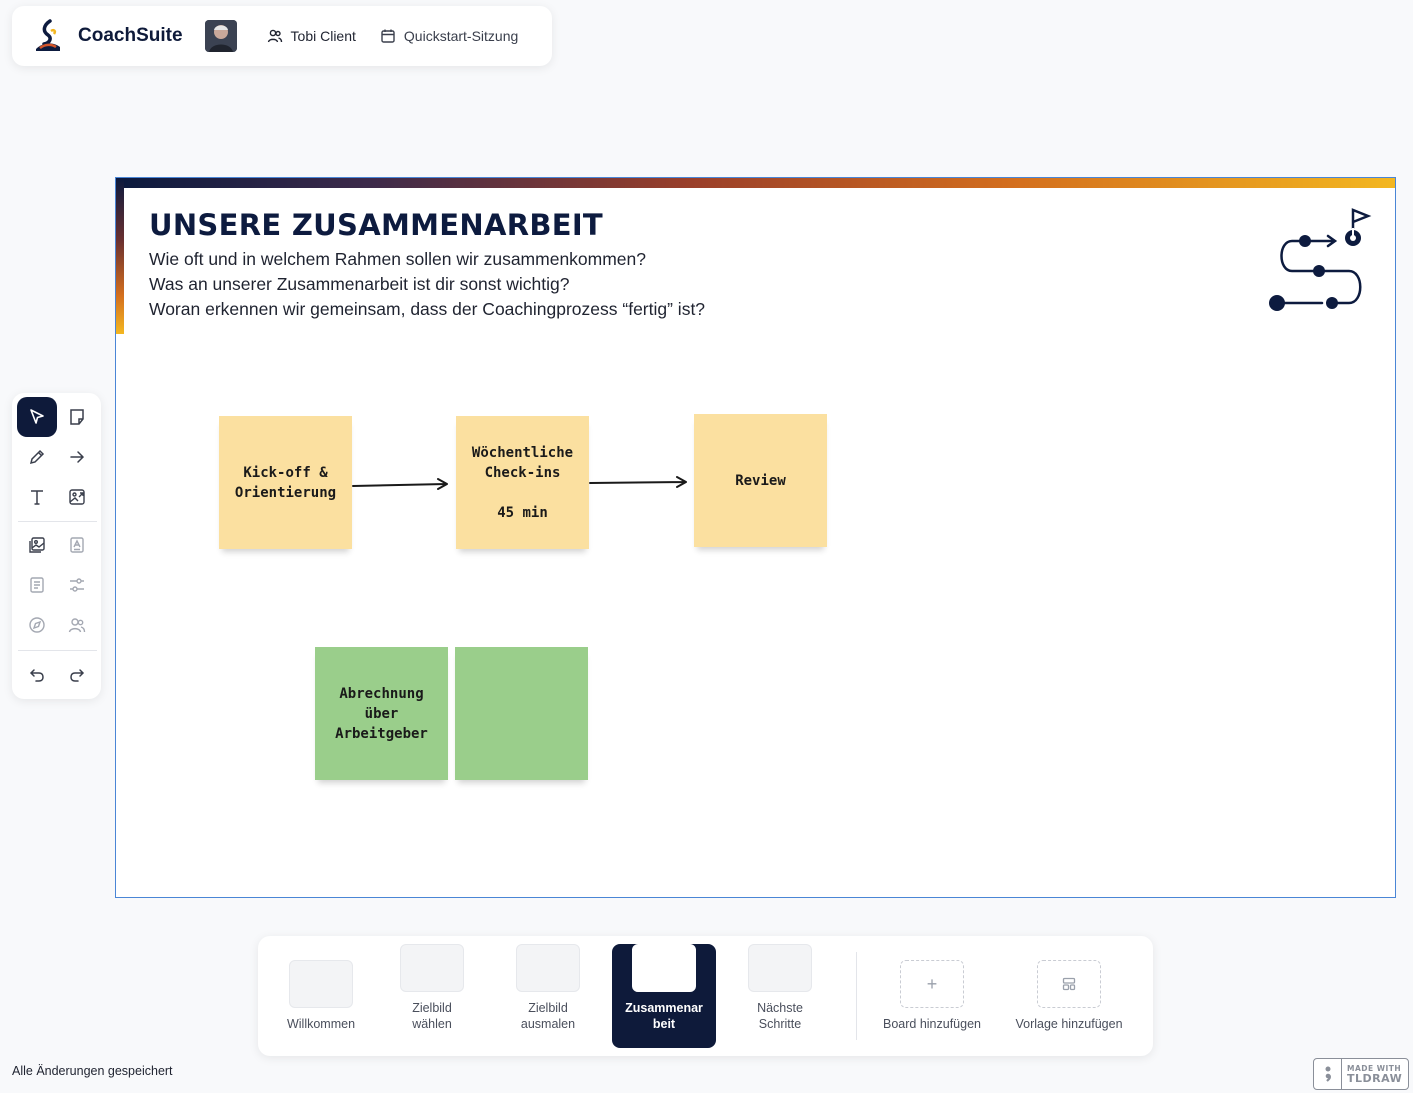 The width and height of the screenshot is (1413, 1093). I want to click on settings-tool, so click(77, 585).